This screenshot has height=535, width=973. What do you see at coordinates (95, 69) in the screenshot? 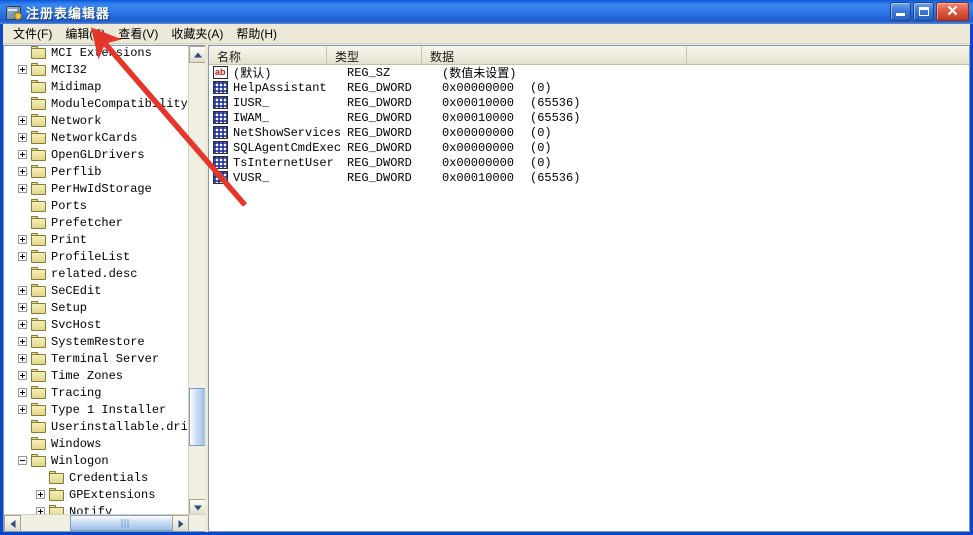
I see `tree-node: MCI32` at bounding box center [95, 69].